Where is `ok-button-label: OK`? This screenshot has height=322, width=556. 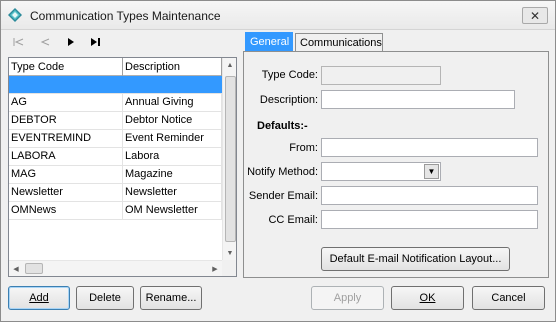
ok-button-label: OK is located at coordinates (427, 298).